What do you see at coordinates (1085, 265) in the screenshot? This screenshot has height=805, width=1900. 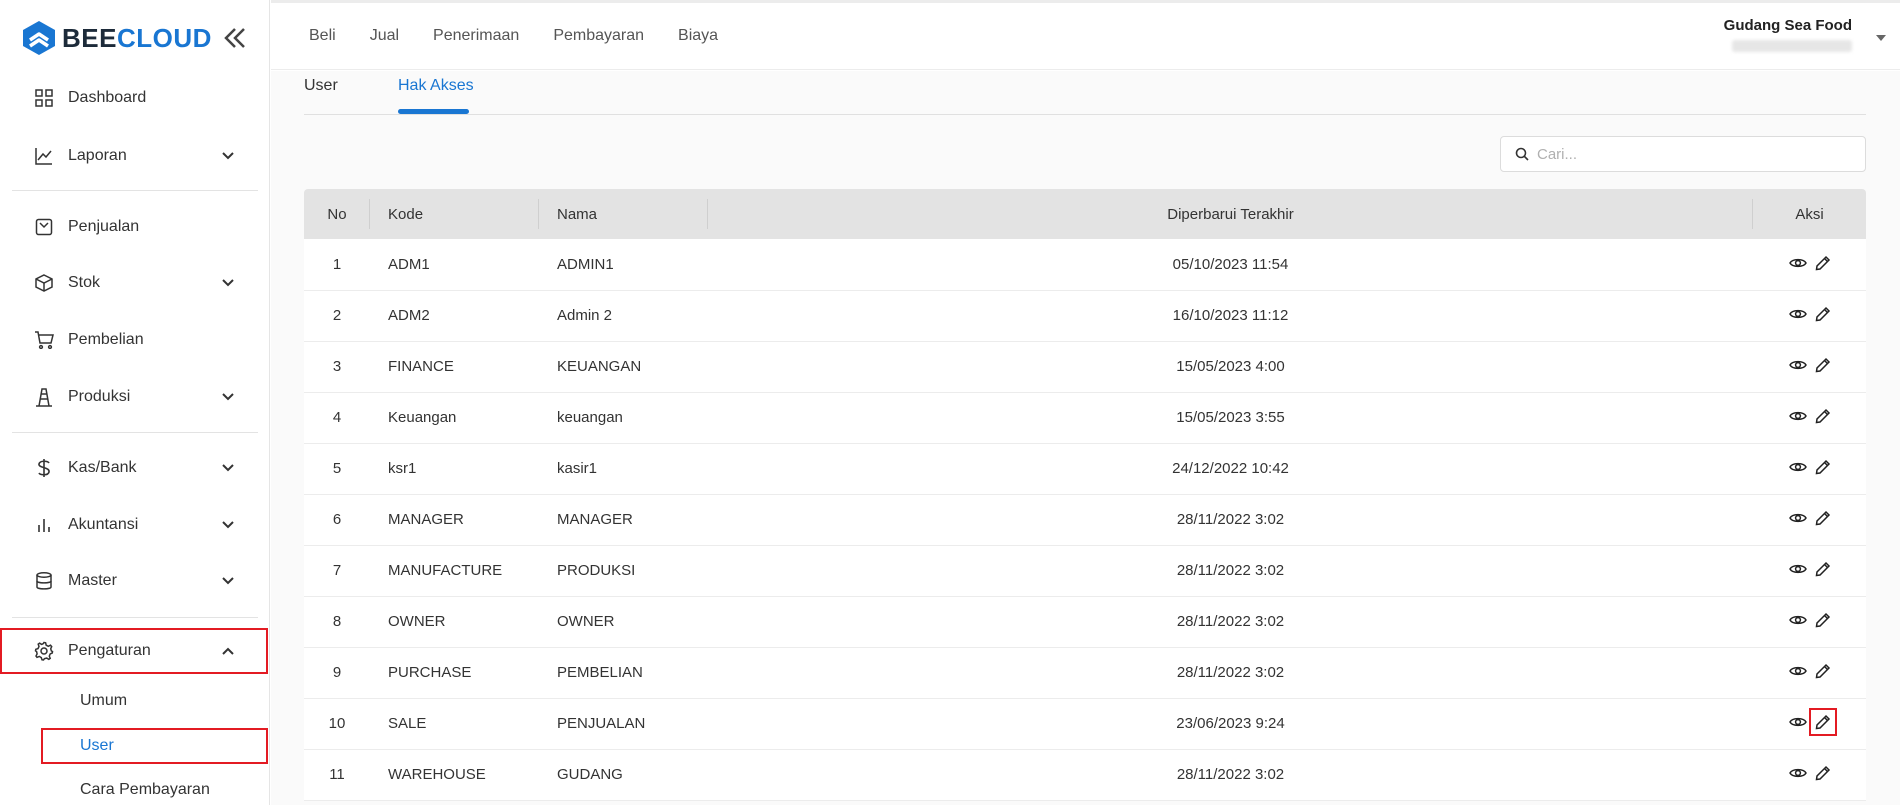 I see `table-row: 1 ADM1 ADMIN1 05/10/2023 11:54` at bounding box center [1085, 265].